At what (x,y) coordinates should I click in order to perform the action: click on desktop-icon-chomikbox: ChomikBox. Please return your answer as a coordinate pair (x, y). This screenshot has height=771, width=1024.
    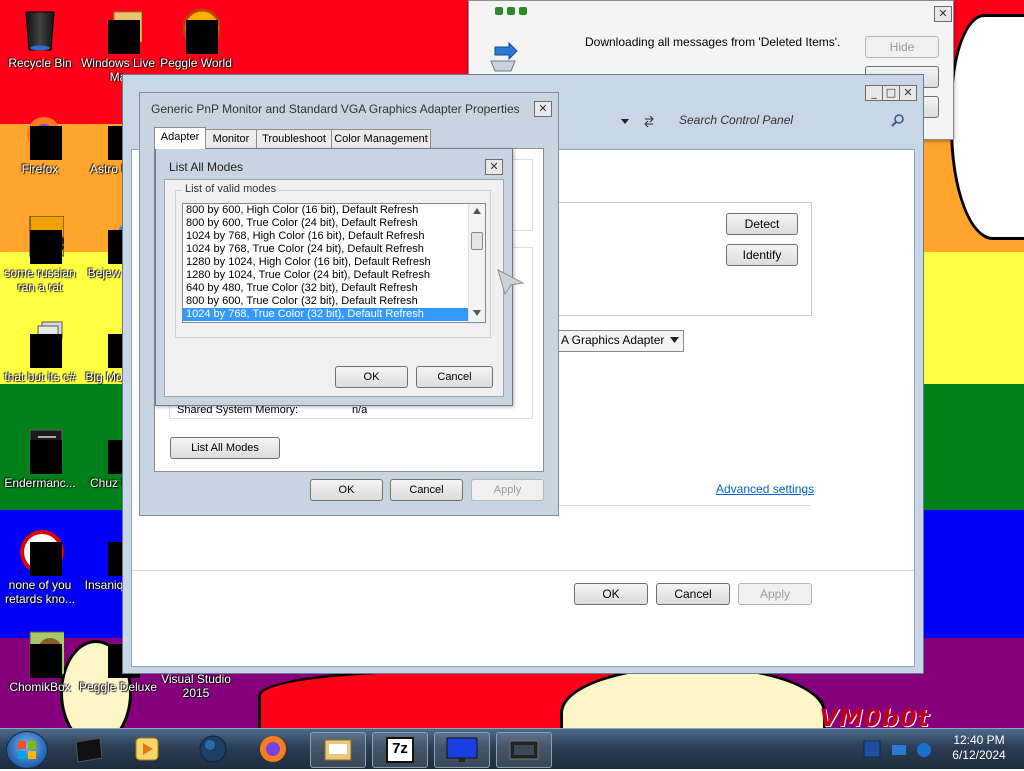
    Looking at the image, I should click on (40, 662).